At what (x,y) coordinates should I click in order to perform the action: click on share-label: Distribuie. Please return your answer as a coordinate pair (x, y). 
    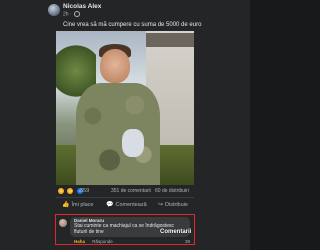
    Looking at the image, I should click on (176, 205).